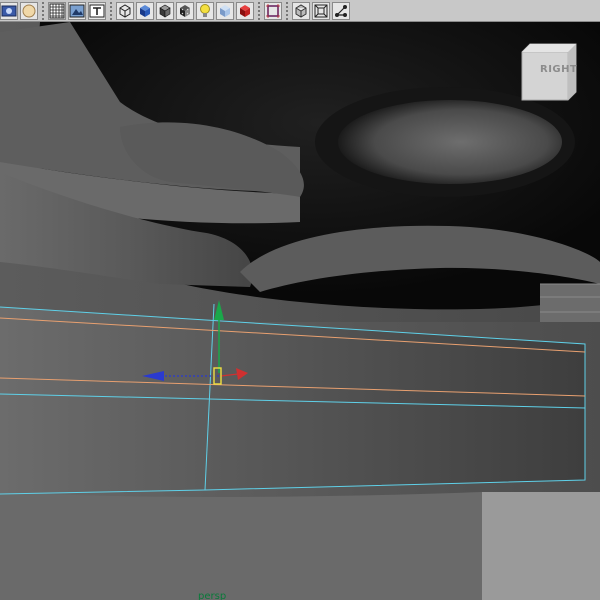 The height and width of the screenshot is (600, 600). Describe the element at coordinates (541, 546) in the screenshot. I see `background-wall-geometry` at that location.